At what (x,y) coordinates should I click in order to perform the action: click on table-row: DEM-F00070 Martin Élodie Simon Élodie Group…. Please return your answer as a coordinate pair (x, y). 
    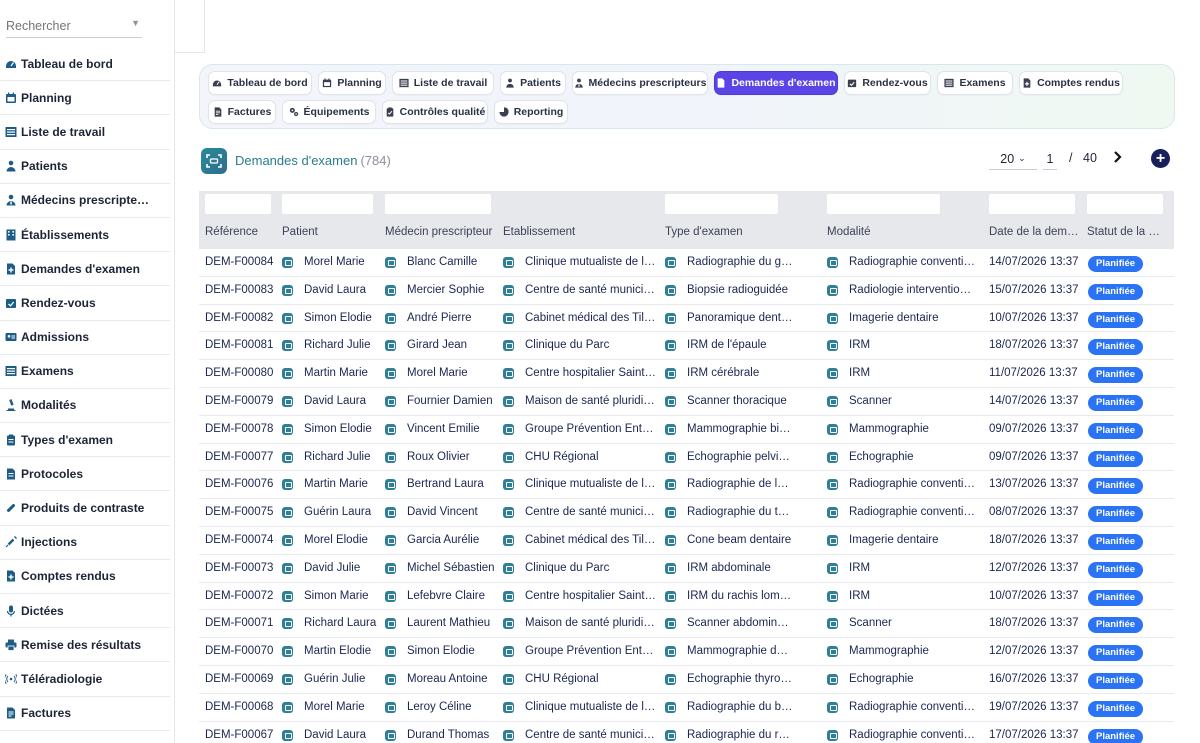
    Looking at the image, I should click on (686, 652).